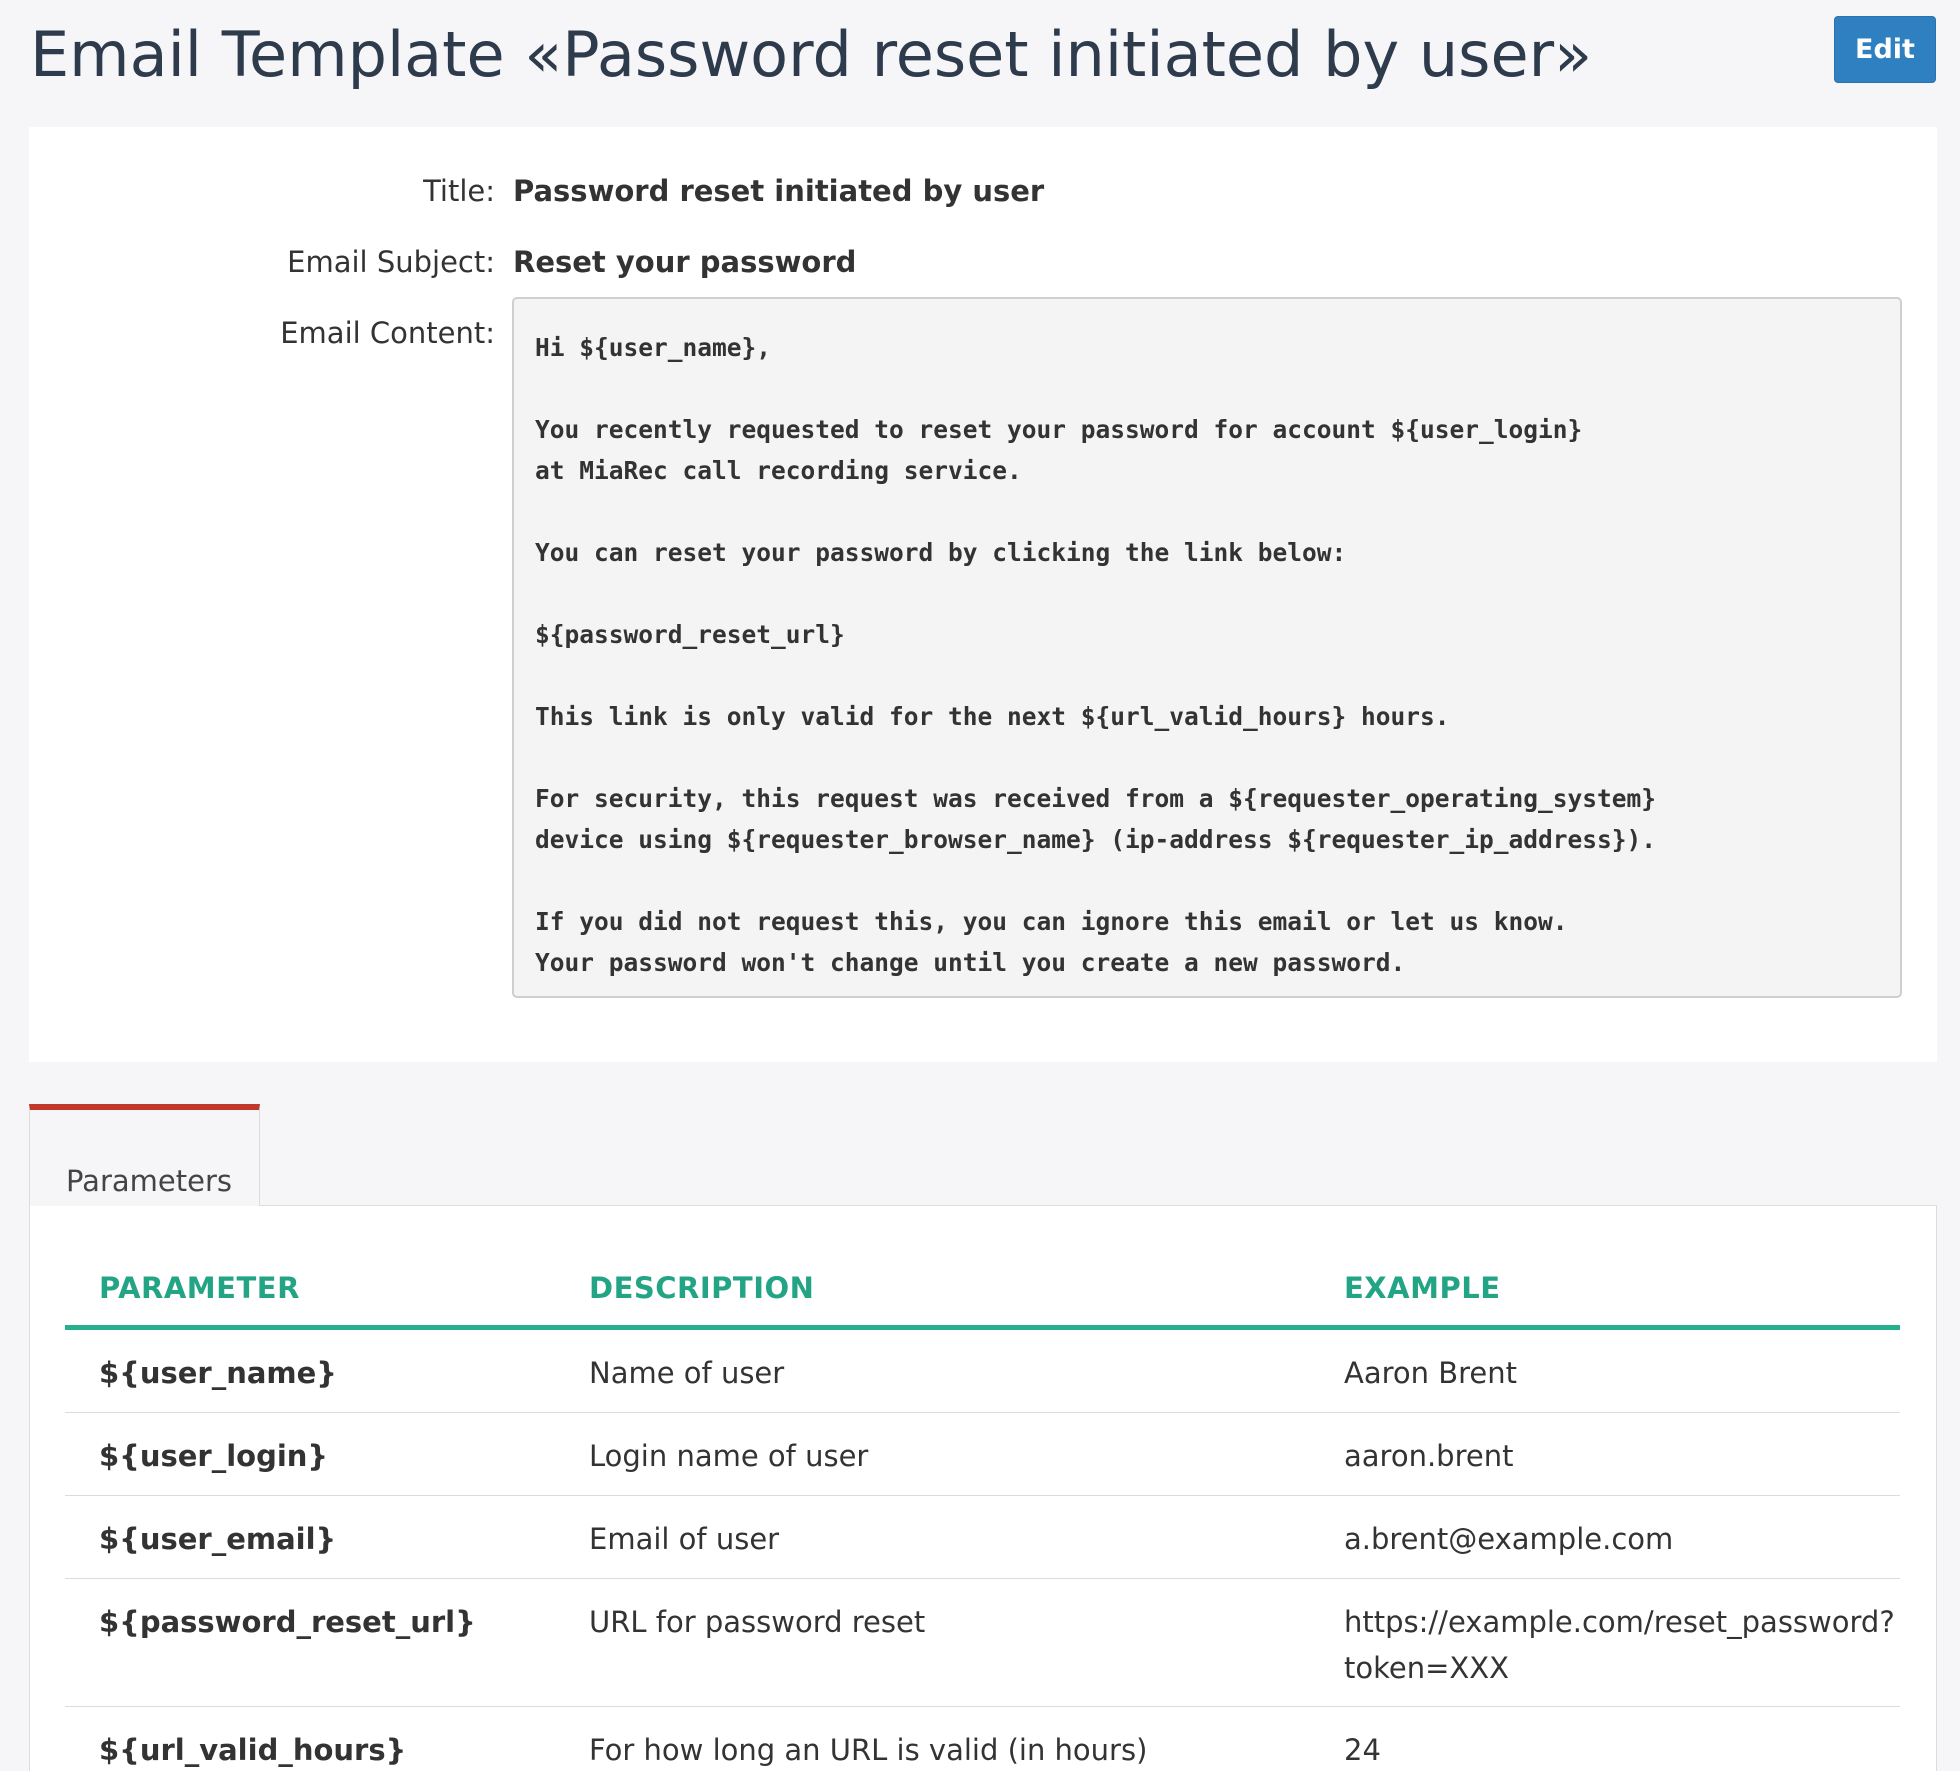 The width and height of the screenshot is (1960, 1771). Describe the element at coordinates (218, 1539) in the screenshot. I see `param-name: ${user_email}` at that location.